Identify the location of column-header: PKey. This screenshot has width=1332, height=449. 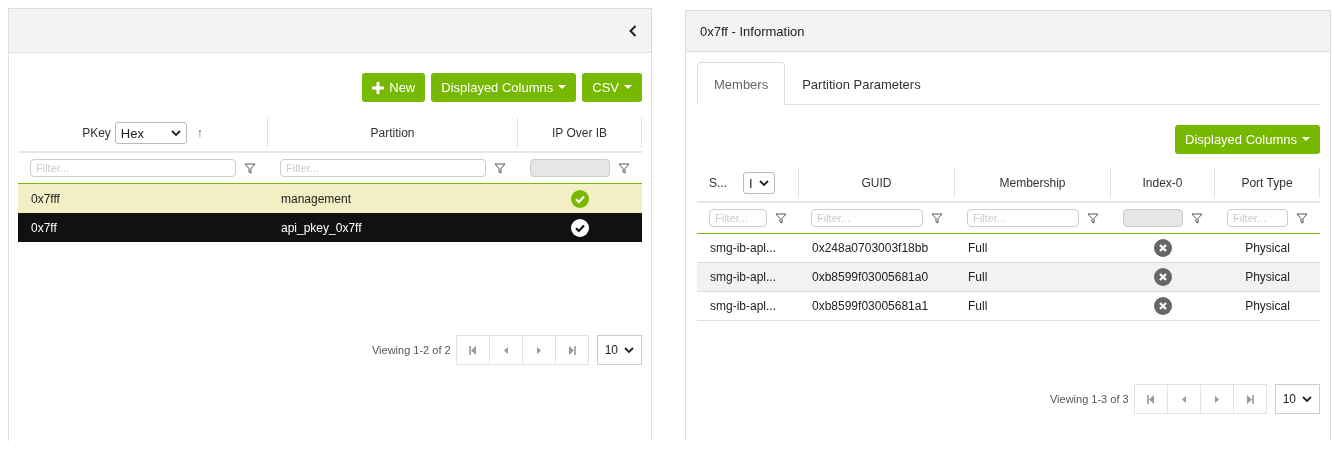
(96, 133).